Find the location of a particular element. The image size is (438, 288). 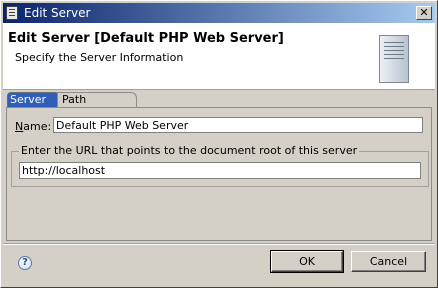

help-icon: ? is located at coordinates (25, 263).